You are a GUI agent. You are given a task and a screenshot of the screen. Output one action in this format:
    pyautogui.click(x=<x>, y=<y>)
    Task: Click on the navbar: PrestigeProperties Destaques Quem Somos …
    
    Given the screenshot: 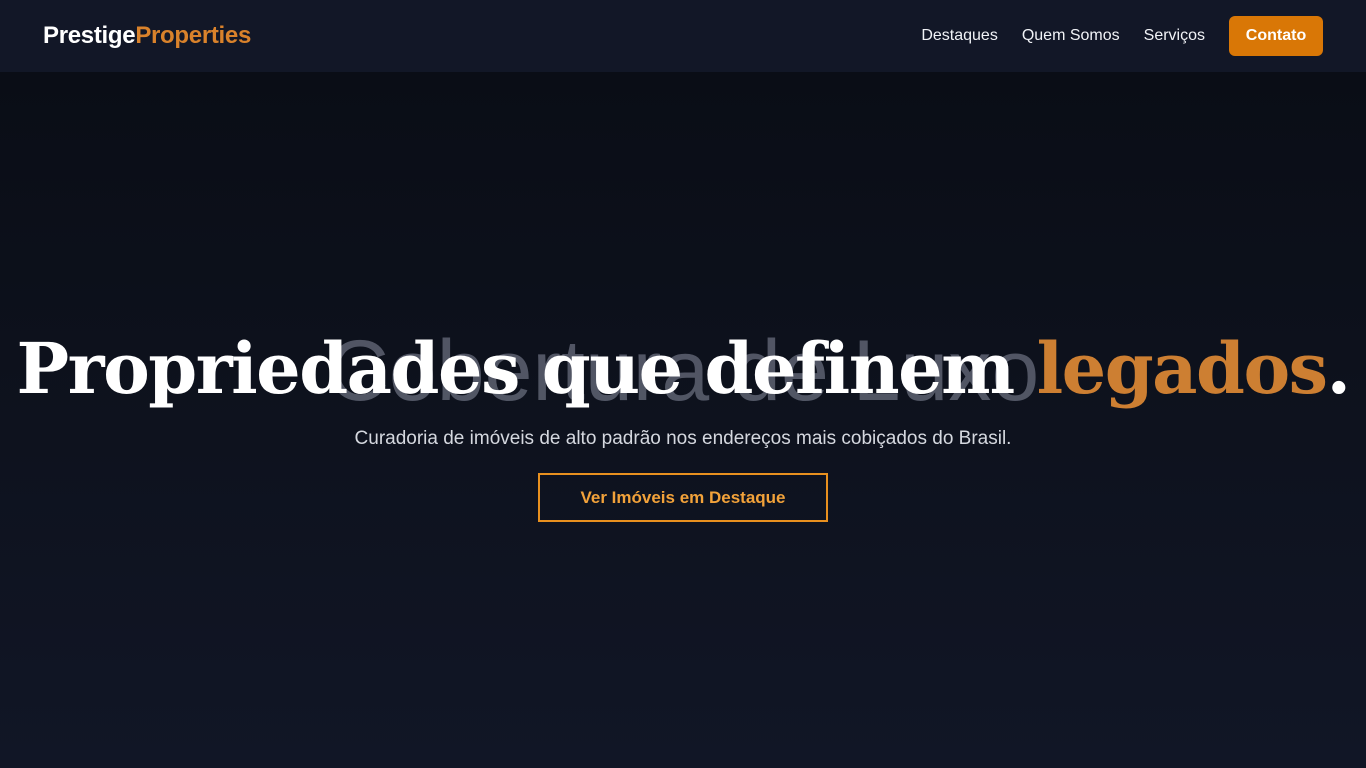 What is the action you would take?
    pyautogui.click(x=683, y=36)
    